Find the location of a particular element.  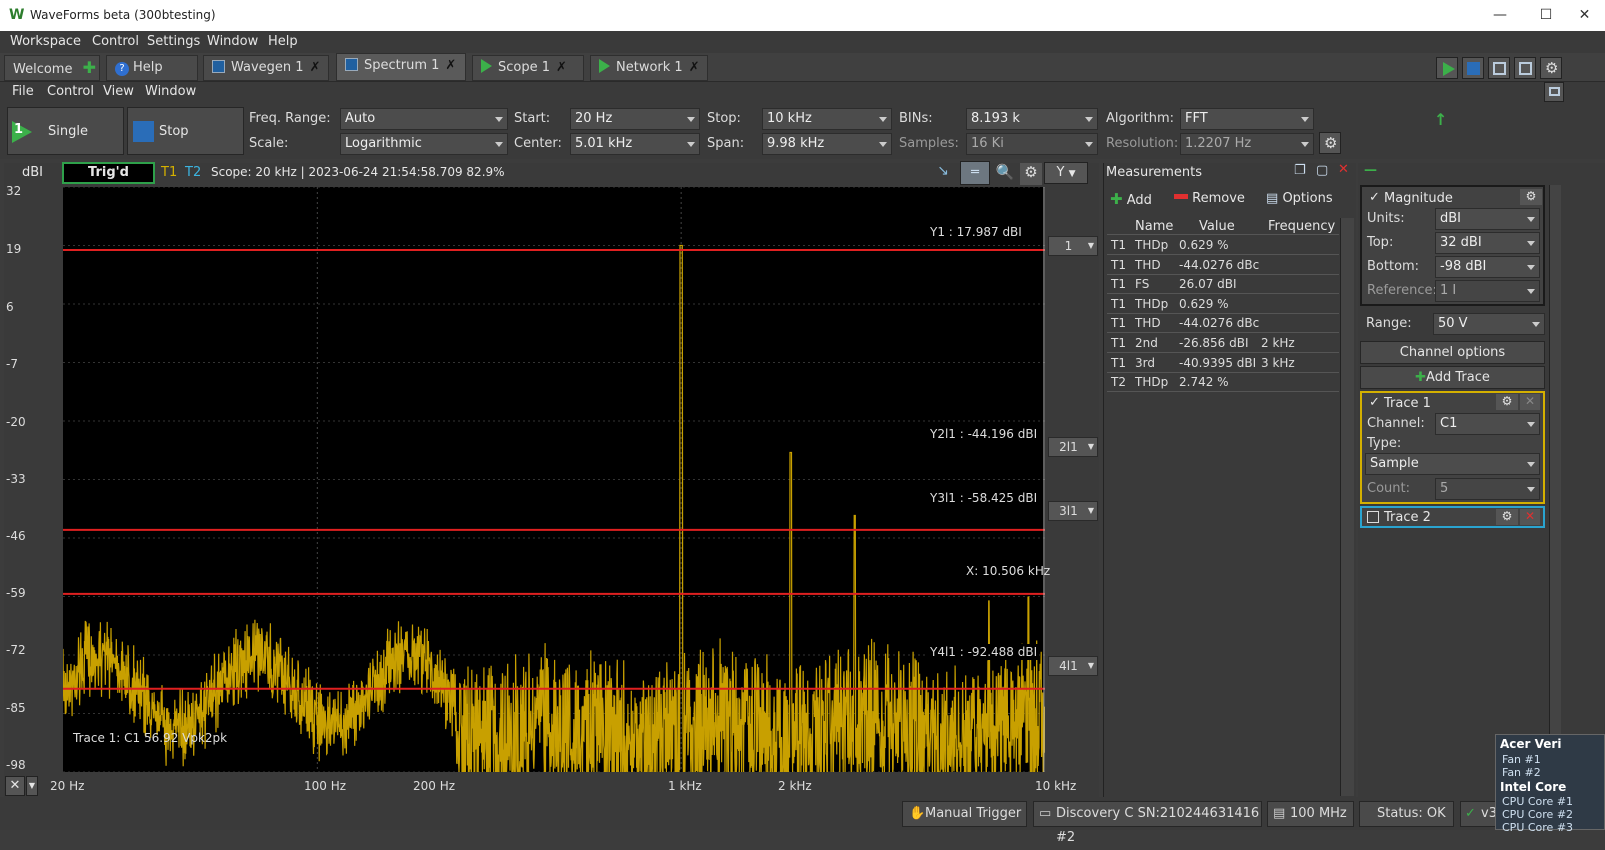

menu-help: Help is located at coordinates (283, 41).